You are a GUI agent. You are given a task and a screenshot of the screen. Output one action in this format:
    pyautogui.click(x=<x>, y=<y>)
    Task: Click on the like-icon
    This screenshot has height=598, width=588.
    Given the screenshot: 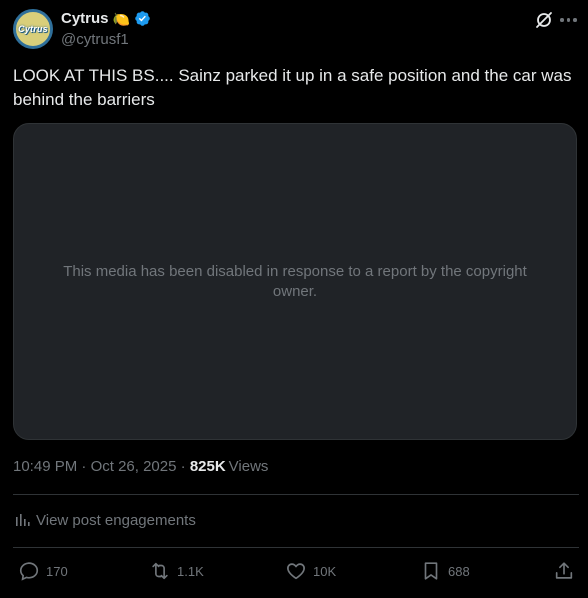 What is the action you would take?
    pyautogui.click(x=296, y=571)
    